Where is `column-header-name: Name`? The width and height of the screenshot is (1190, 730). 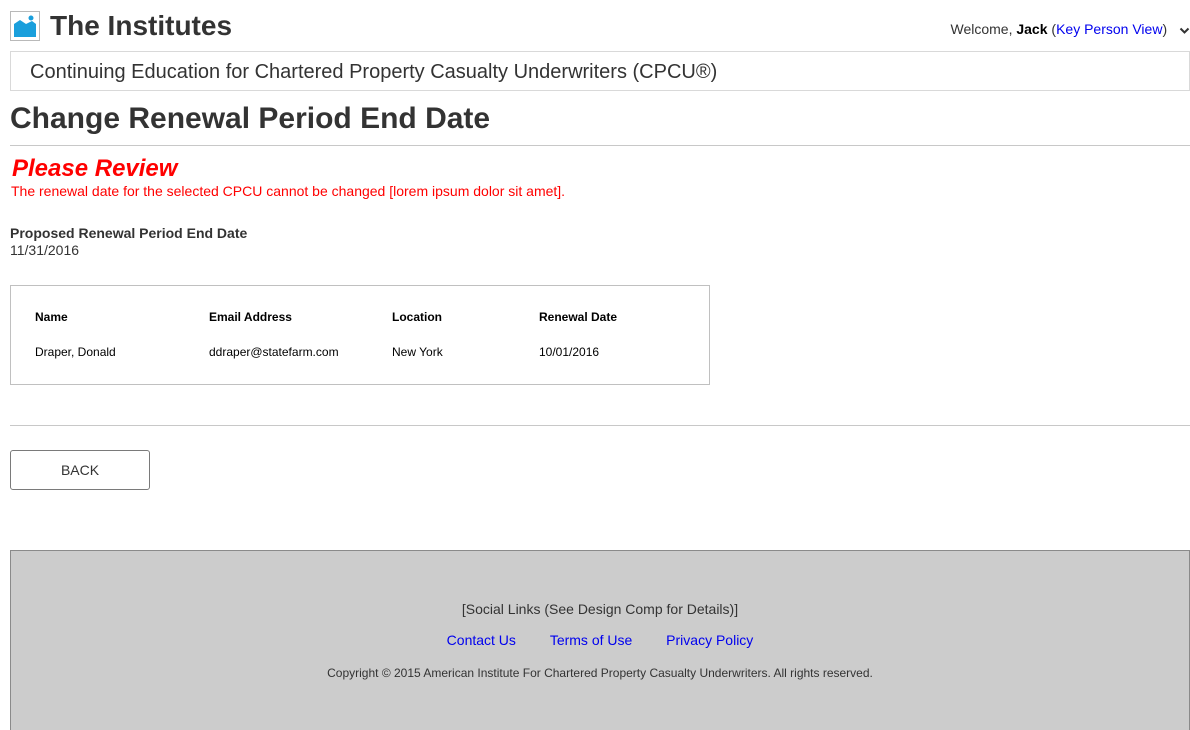
column-header-name: Name is located at coordinates (51, 317).